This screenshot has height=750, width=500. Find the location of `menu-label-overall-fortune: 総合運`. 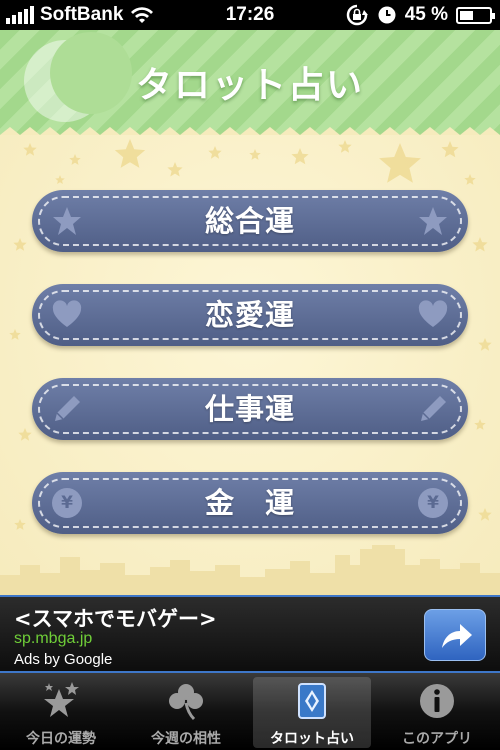

menu-label-overall-fortune: 総合運 is located at coordinates (249, 221).